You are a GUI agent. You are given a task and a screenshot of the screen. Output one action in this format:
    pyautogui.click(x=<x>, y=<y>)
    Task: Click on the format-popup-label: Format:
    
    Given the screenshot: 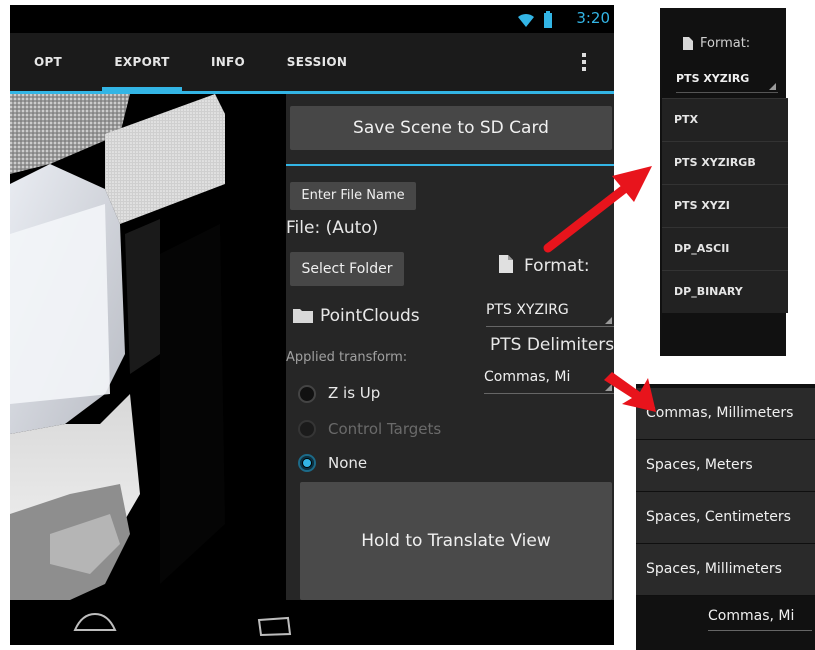 What is the action you would take?
    pyautogui.click(x=725, y=43)
    